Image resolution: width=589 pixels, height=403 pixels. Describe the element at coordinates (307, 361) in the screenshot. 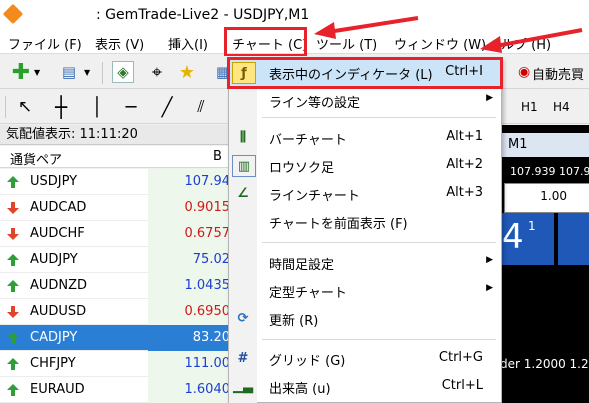

I see `menu-item-label: グリッド (G)` at that location.